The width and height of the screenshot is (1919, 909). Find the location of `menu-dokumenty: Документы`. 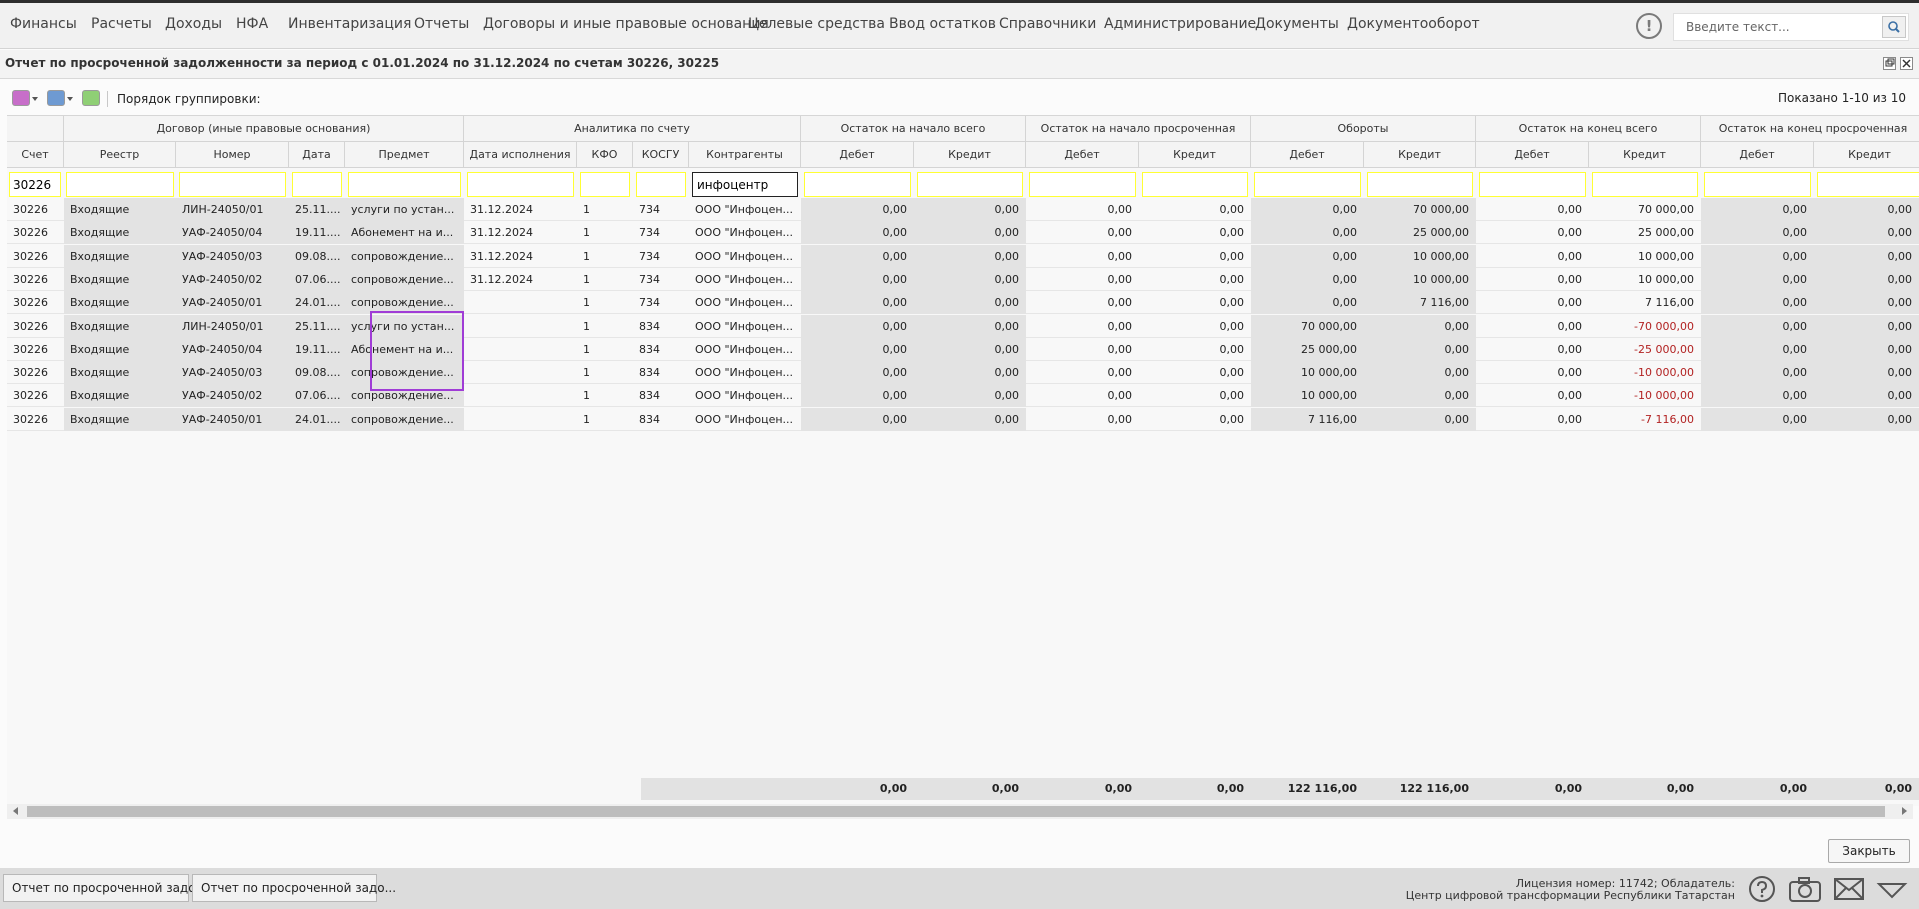

menu-dokumenty: Документы is located at coordinates (1297, 24).